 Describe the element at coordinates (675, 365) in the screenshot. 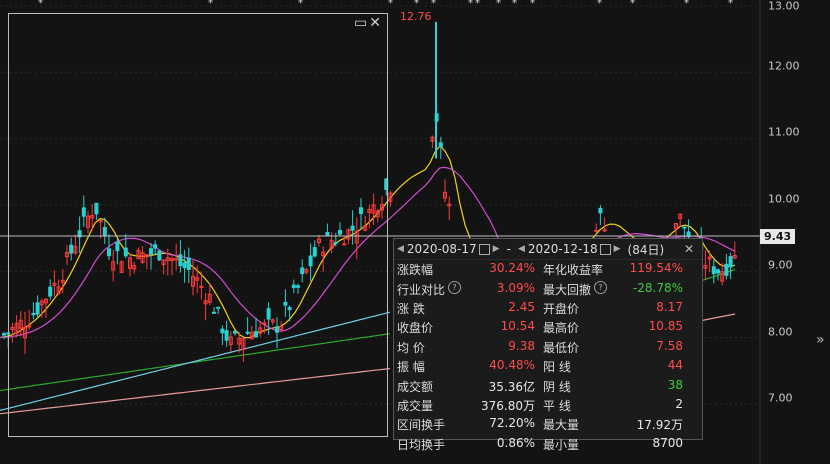

I see `stat-value: 44` at that location.